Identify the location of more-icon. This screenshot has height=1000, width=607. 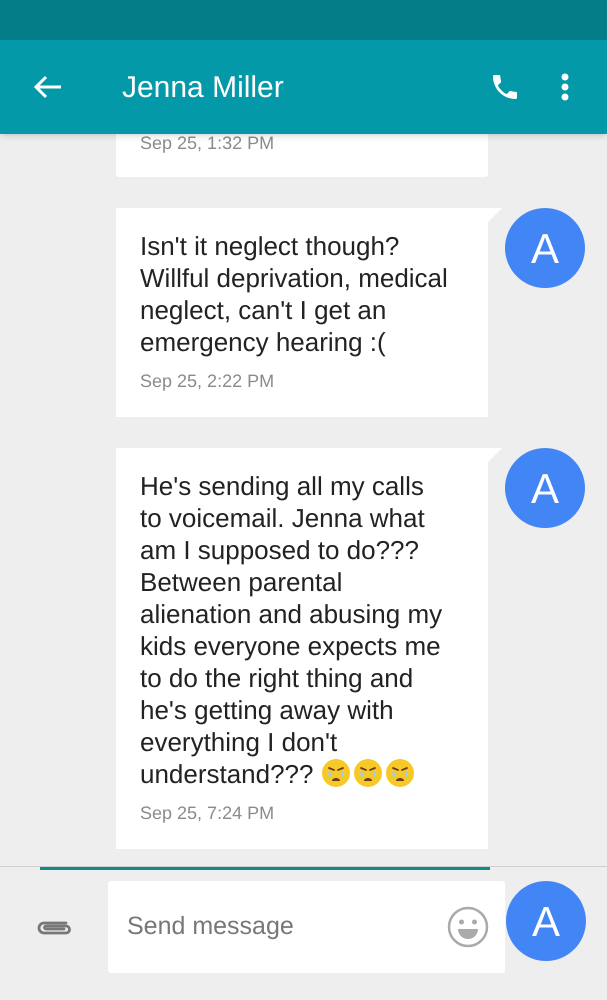
(565, 87).